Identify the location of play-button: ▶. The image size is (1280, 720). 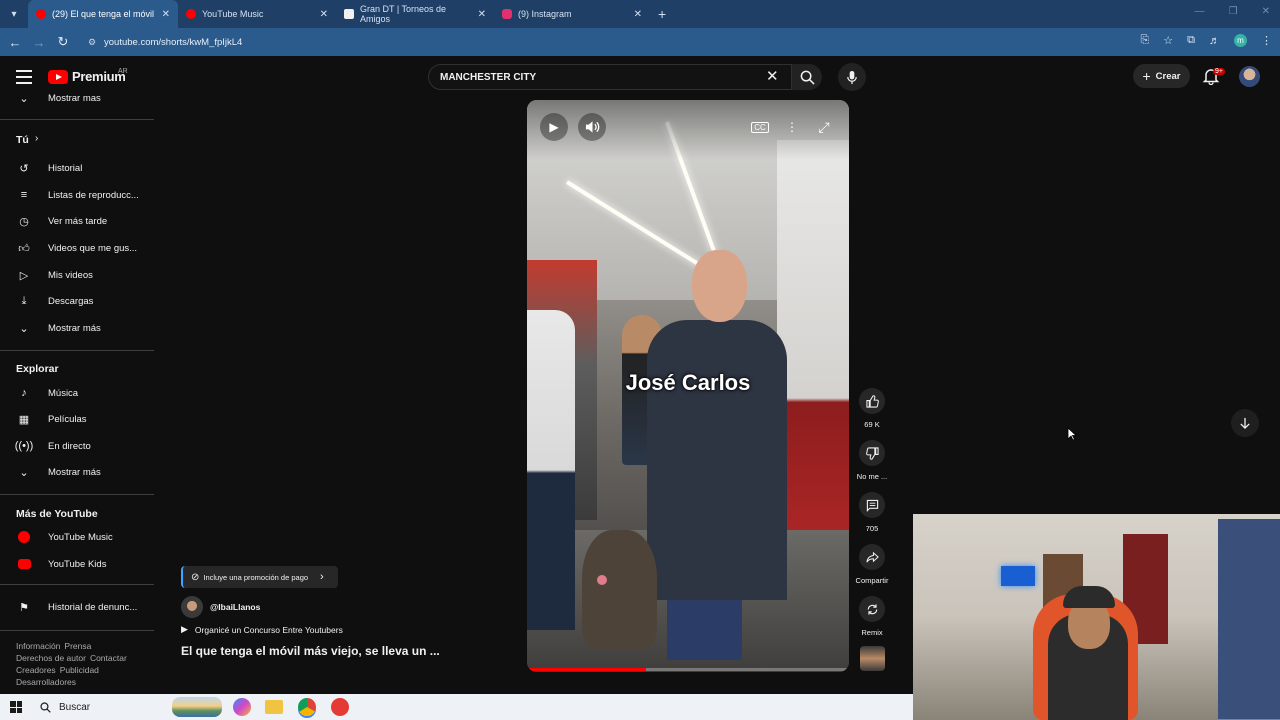
(554, 127).